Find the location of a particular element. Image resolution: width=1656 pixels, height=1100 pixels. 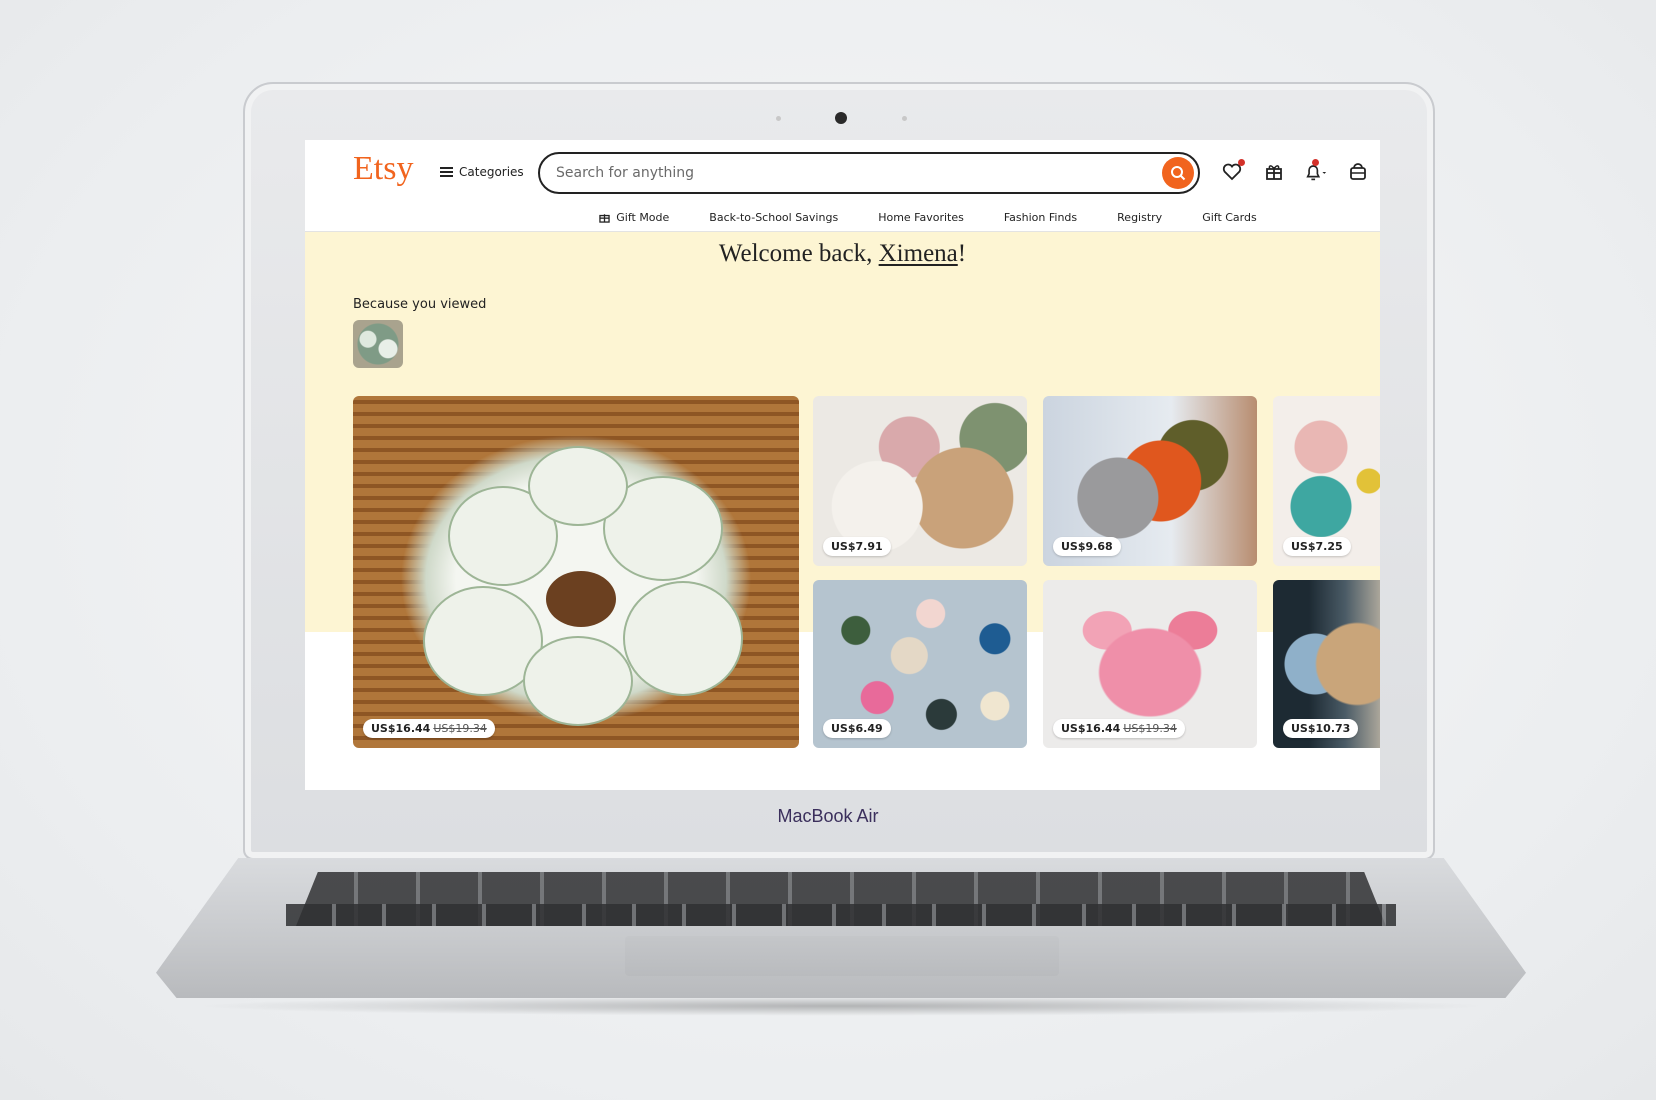

price-tag: US$7.25 is located at coordinates (1317, 546).